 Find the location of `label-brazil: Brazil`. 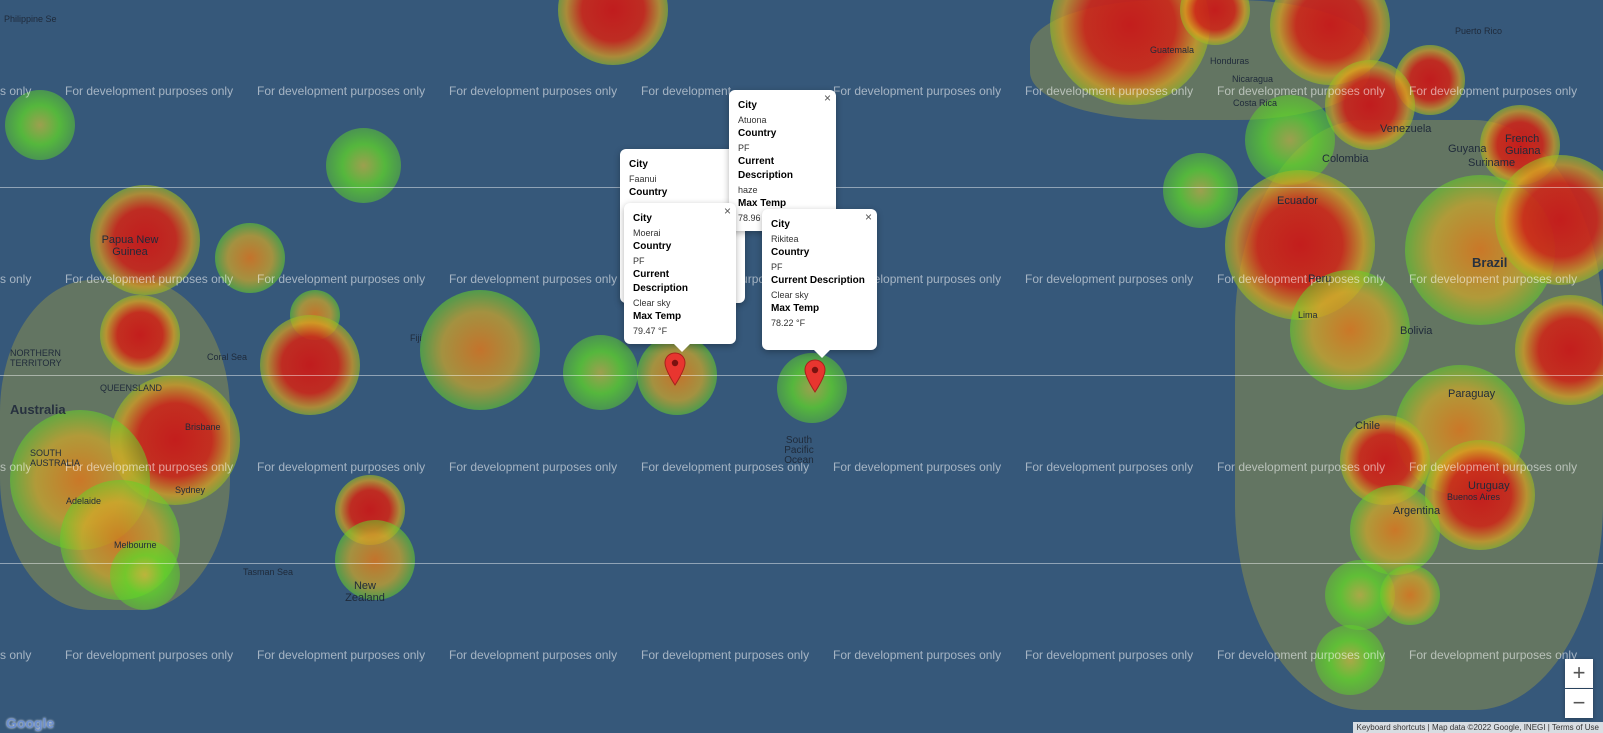

label-brazil: Brazil is located at coordinates (1490, 262).